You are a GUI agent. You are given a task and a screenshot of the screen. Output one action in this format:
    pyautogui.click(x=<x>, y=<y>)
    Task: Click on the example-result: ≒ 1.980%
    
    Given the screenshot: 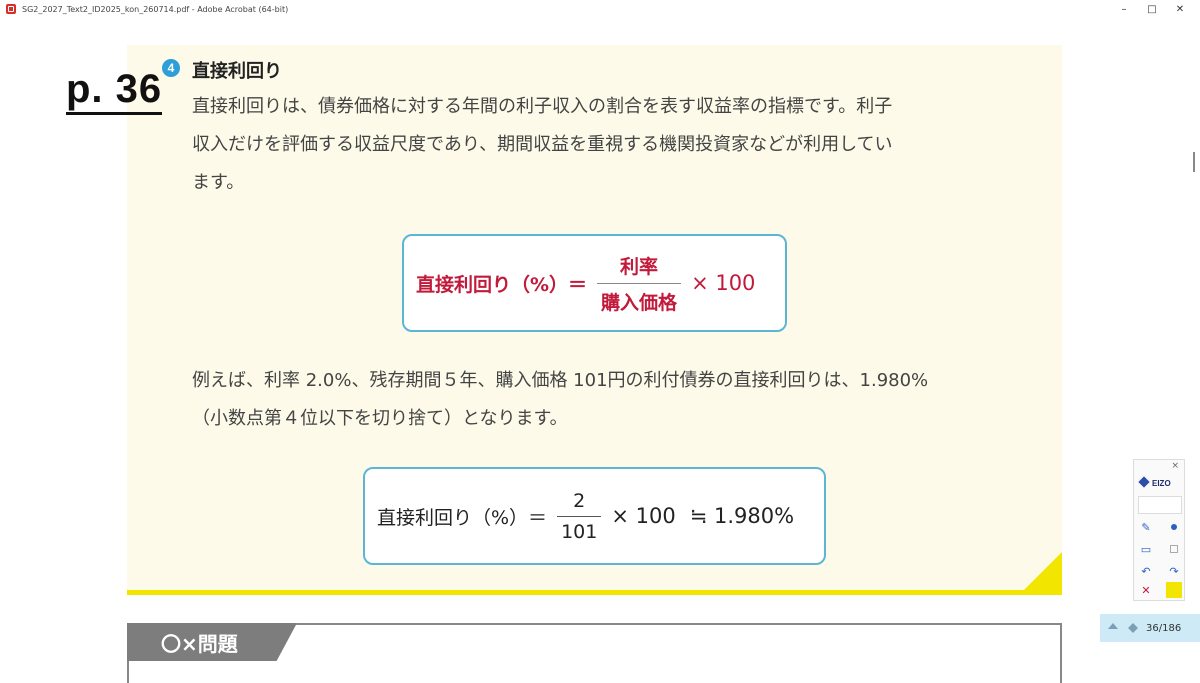 What is the action you would take?
    pyautogui.click(x=742, y=516)
    